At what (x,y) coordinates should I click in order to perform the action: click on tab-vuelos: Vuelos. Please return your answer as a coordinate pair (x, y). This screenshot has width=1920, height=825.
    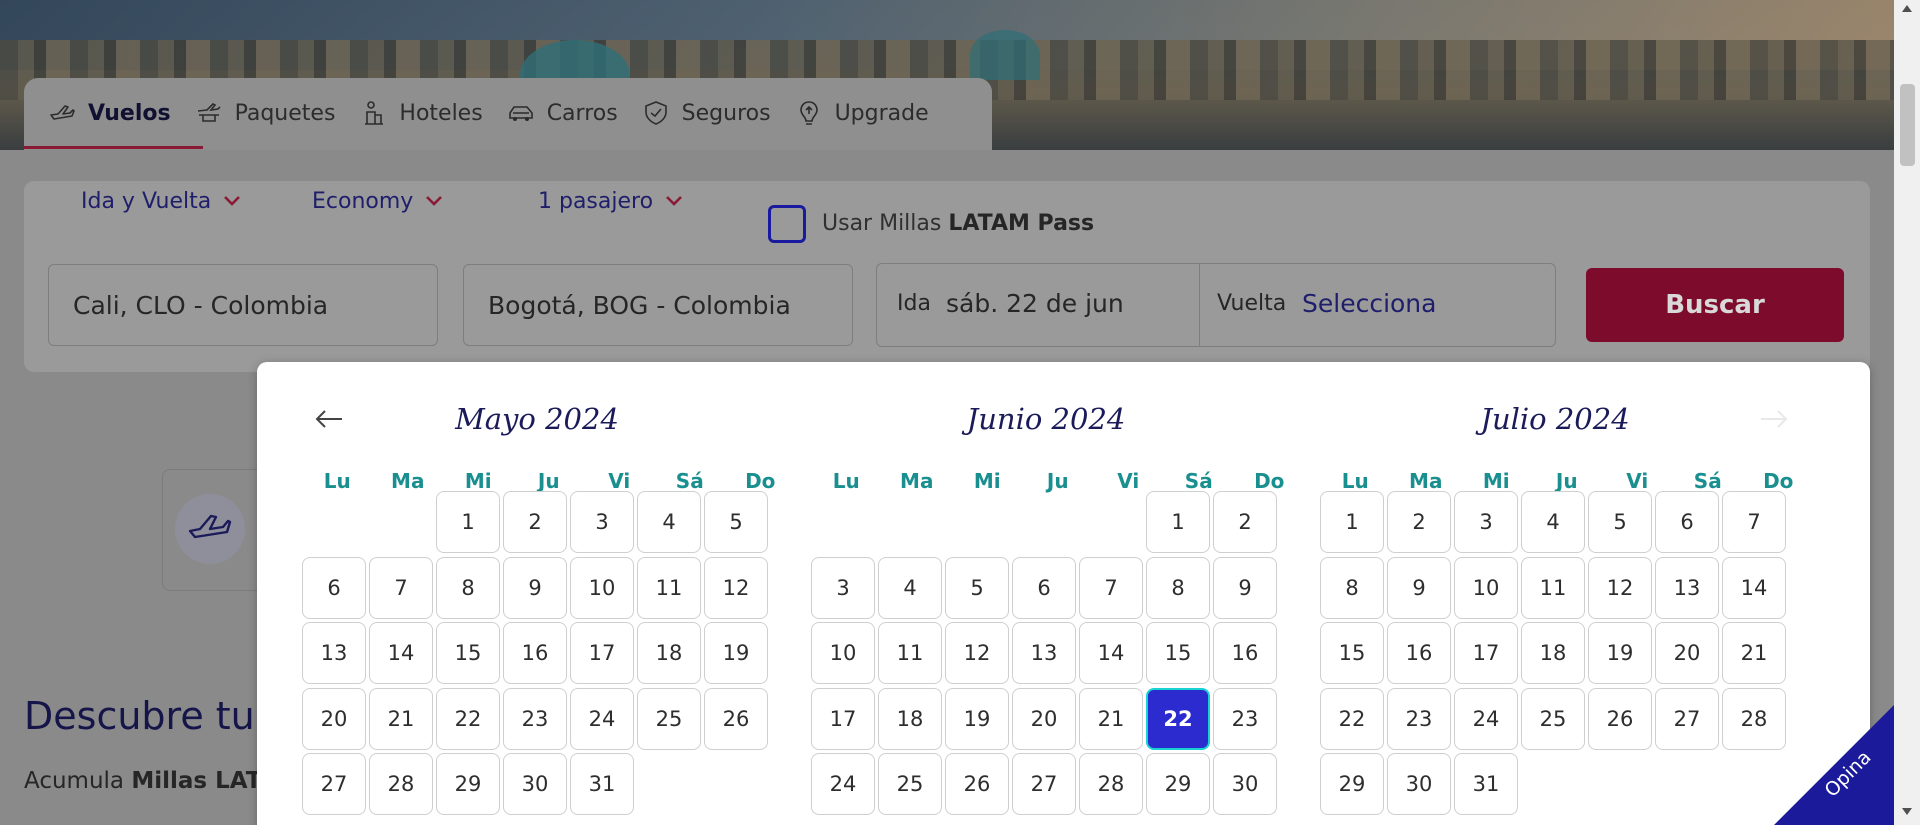
    Looking at the image, I should click on (113, 113).